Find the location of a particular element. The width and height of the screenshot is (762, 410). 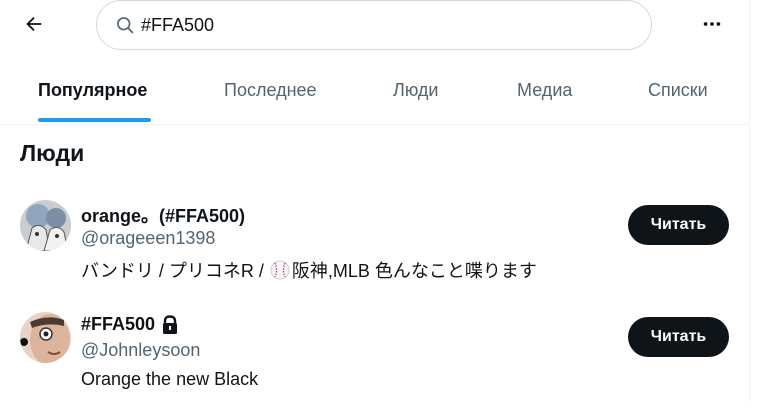

baseball-icon is located at coordinates (280, 270).